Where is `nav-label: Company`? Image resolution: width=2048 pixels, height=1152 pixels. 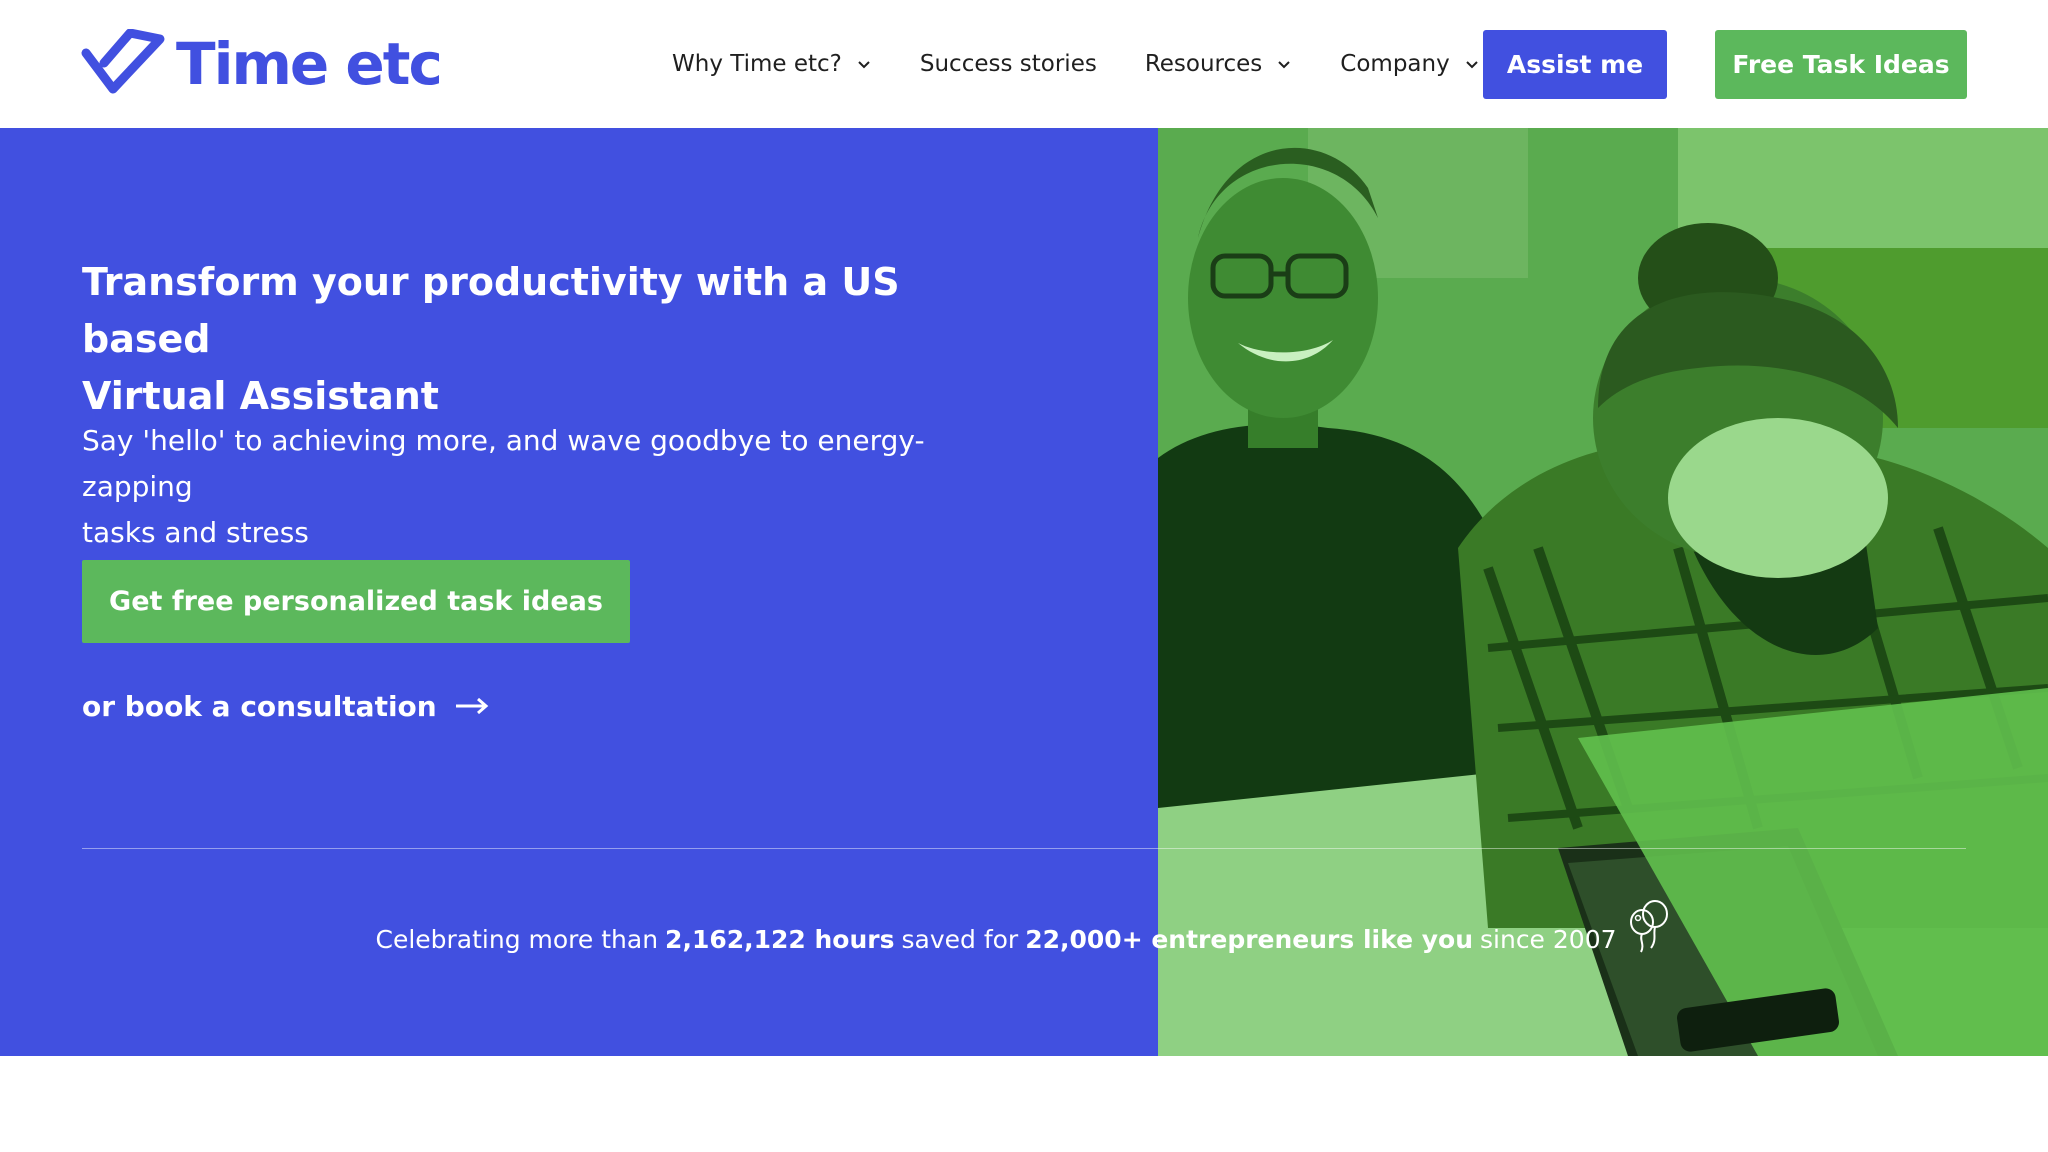 nav-label: Company is located at coordinates (1395, 64).